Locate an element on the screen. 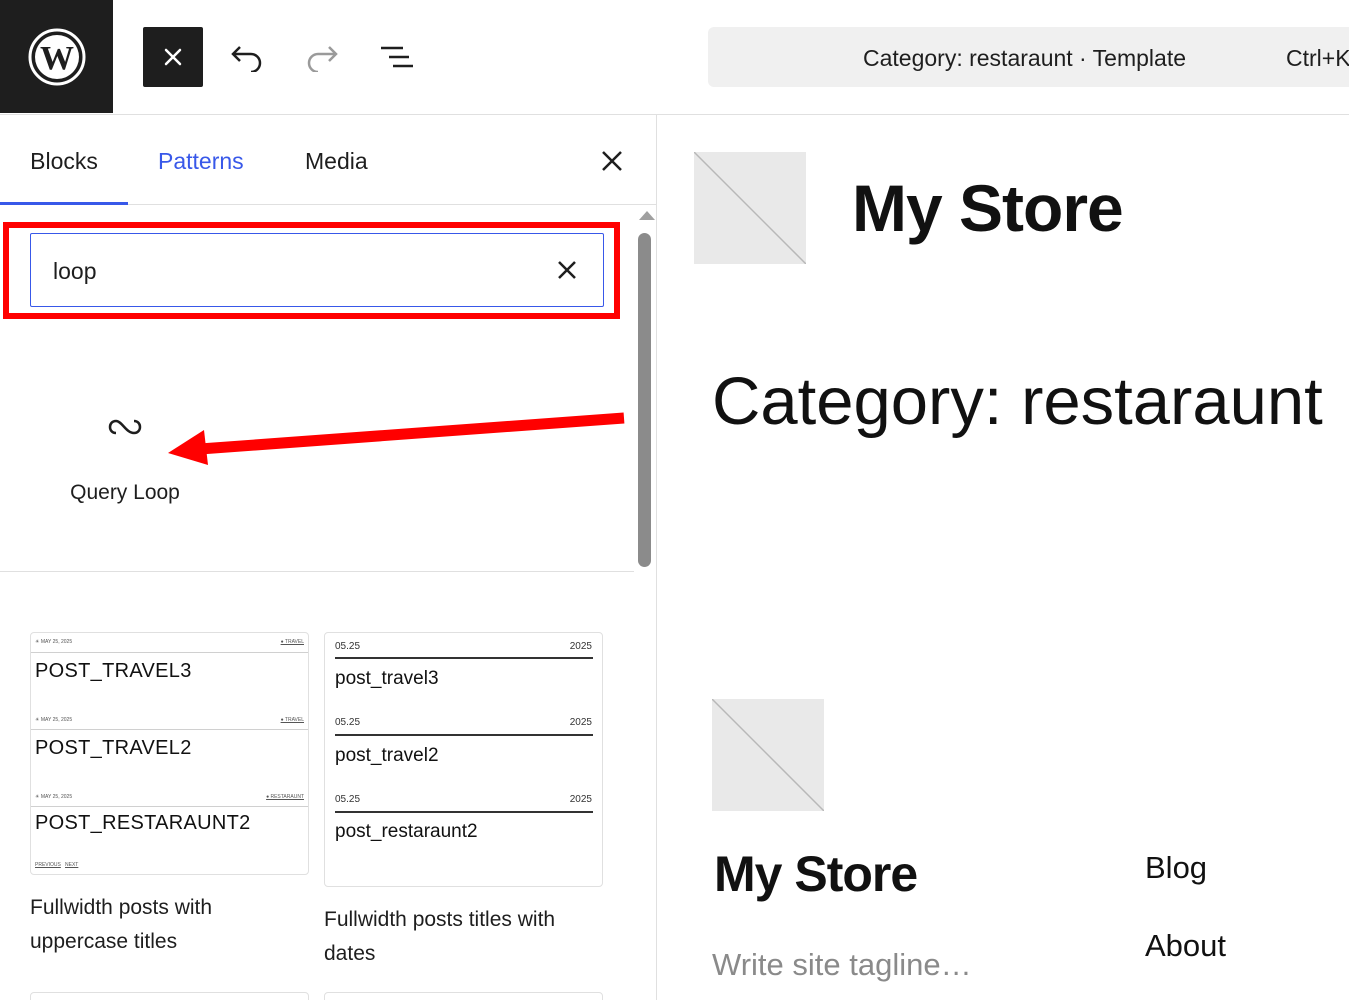  block-label: Query Loop is located at coordinates (125, 492).